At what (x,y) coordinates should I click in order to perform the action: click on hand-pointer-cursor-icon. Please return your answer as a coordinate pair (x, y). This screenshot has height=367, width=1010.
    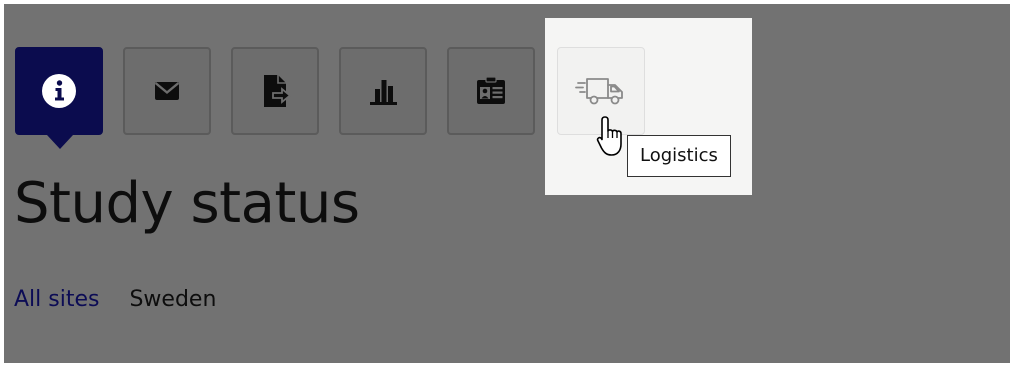
    Looking at the image, I should click on (609, 136).